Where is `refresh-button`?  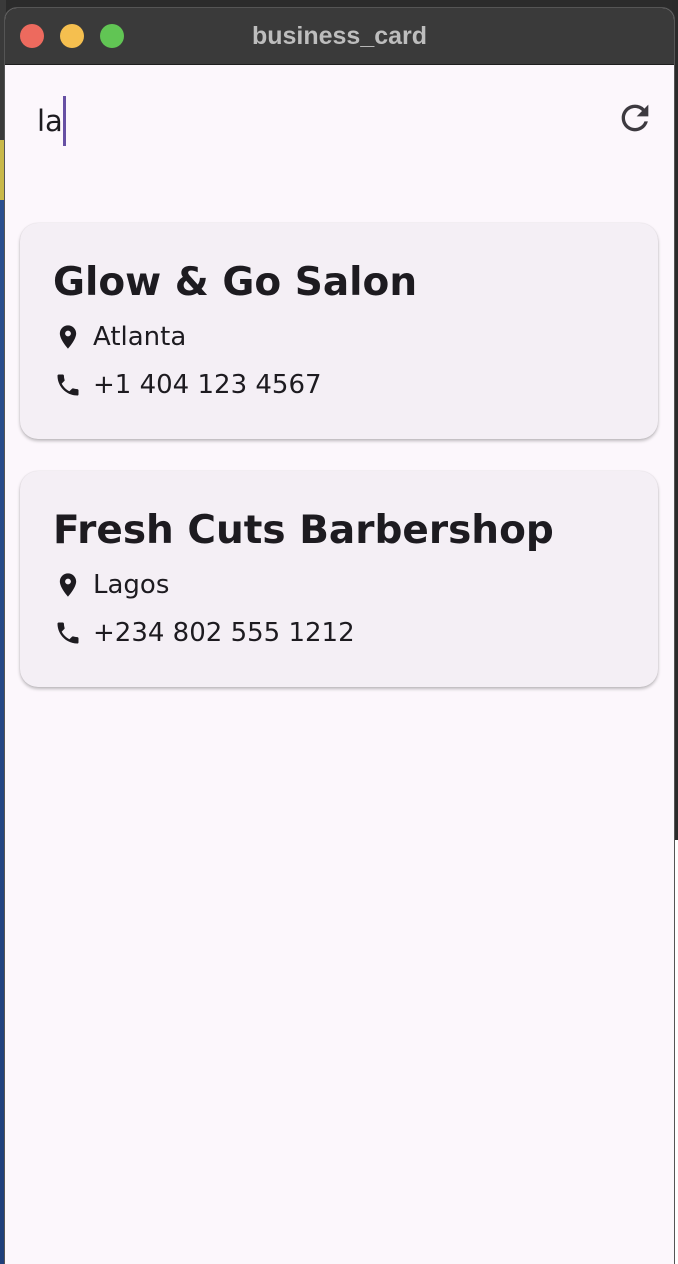 refresh-button is located at coordinates (635, 120).